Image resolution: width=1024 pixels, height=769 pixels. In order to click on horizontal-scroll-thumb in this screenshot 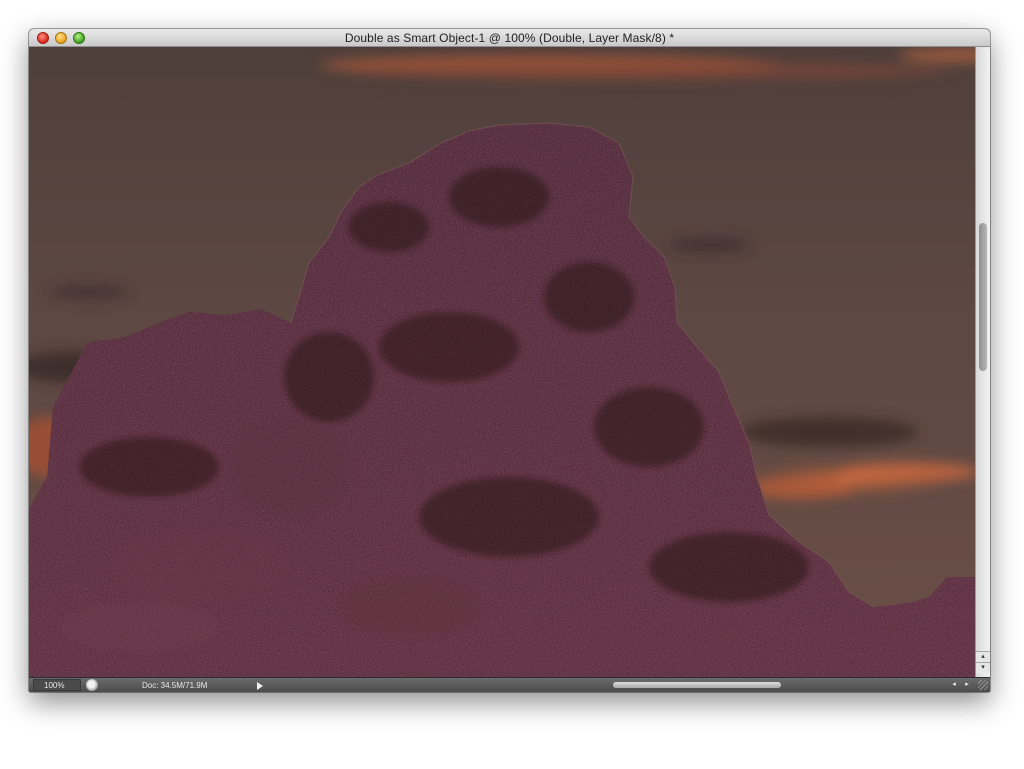, I will do `click(697, 685)`.